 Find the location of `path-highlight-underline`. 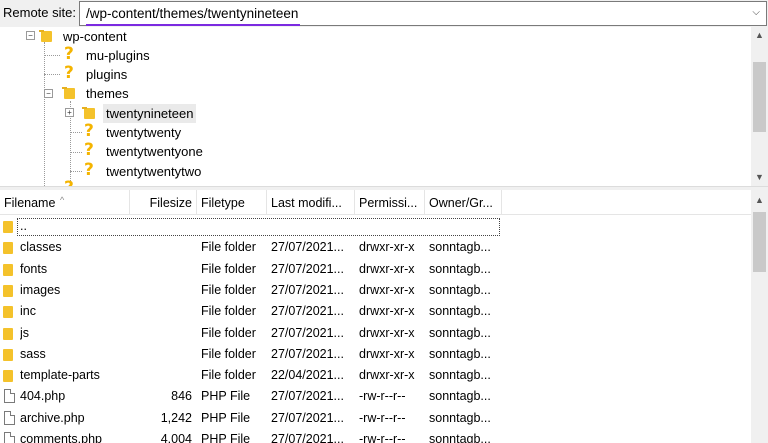

path-highlight-underline is located at coordinates (193, 25).